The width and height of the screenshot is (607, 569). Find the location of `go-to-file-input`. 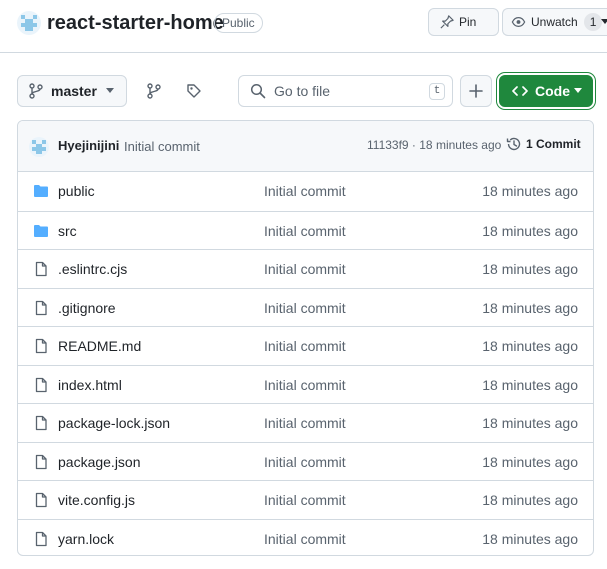

go-to-file-input is located at coordinates (344, 91).